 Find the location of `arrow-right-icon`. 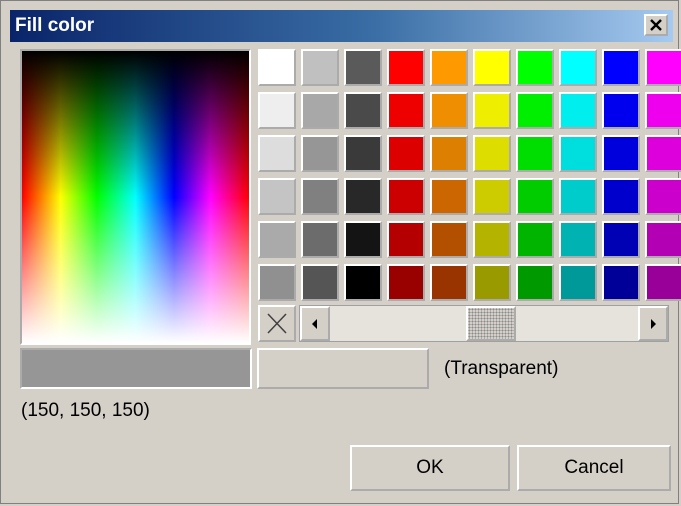

arrow-right-icon is located at coordinates (653, 323).